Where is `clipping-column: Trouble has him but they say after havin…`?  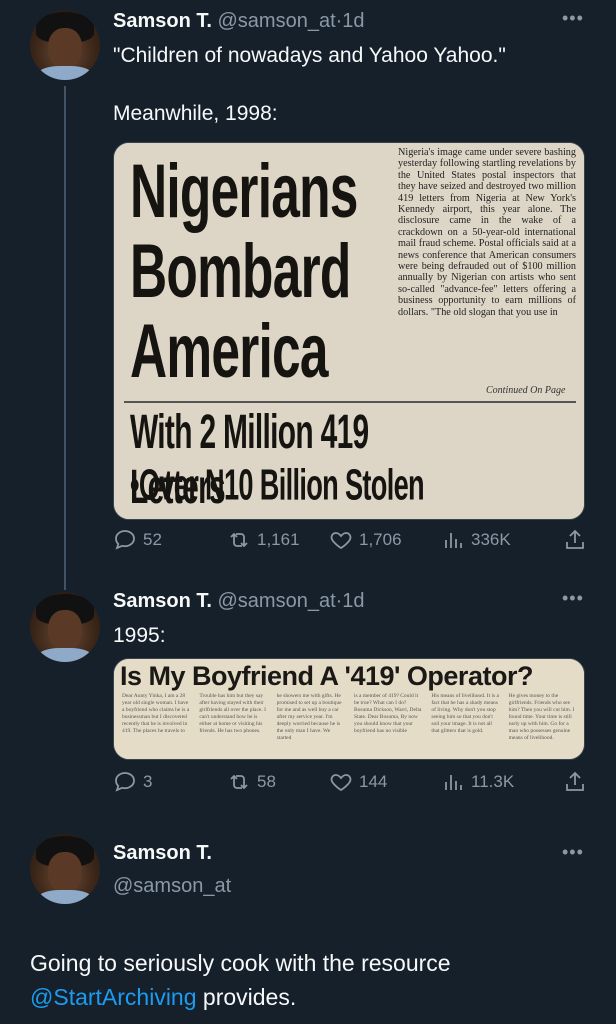 clipping-column: Trouble has him but they say after havin… is located at coordinates (232, 713).